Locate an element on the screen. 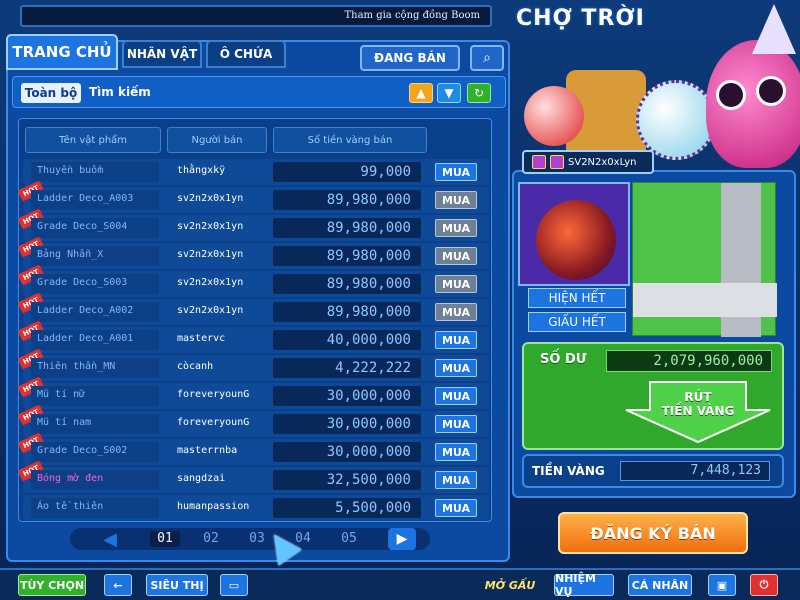 The width and height of the screenshot is (800, 600). save-button: ▣ is located at coordinates (722, 585).